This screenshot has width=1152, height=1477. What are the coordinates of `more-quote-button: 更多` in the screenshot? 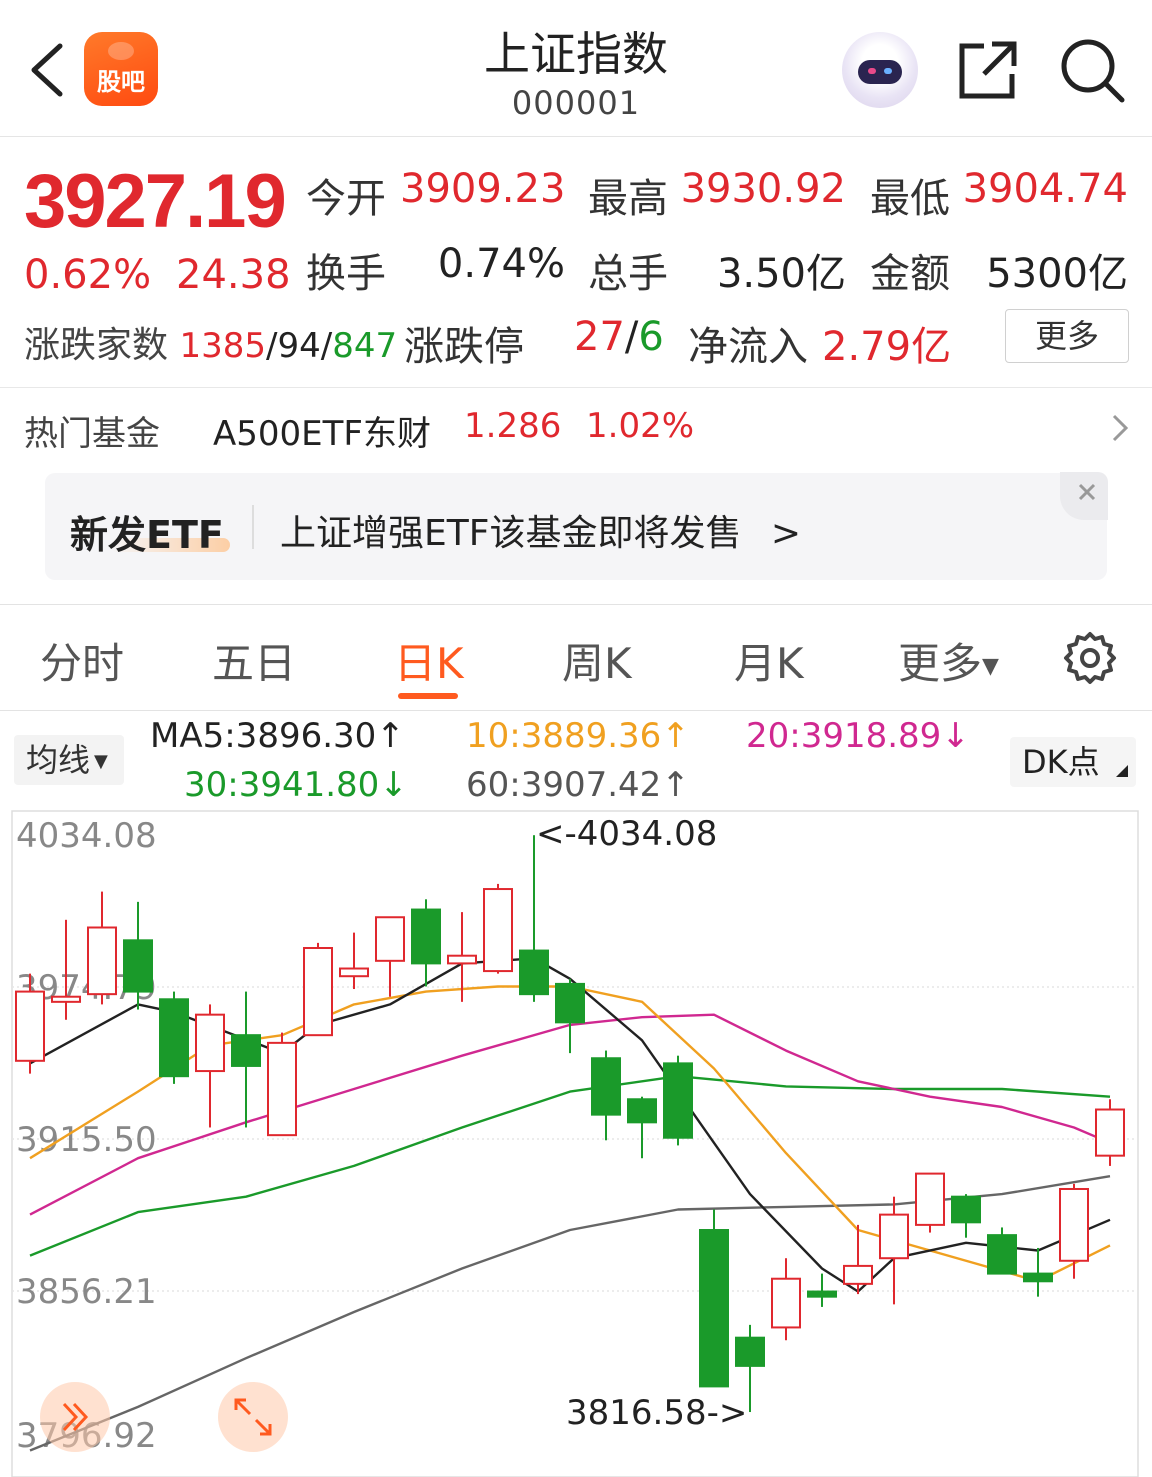 It's located at (1067, 336).